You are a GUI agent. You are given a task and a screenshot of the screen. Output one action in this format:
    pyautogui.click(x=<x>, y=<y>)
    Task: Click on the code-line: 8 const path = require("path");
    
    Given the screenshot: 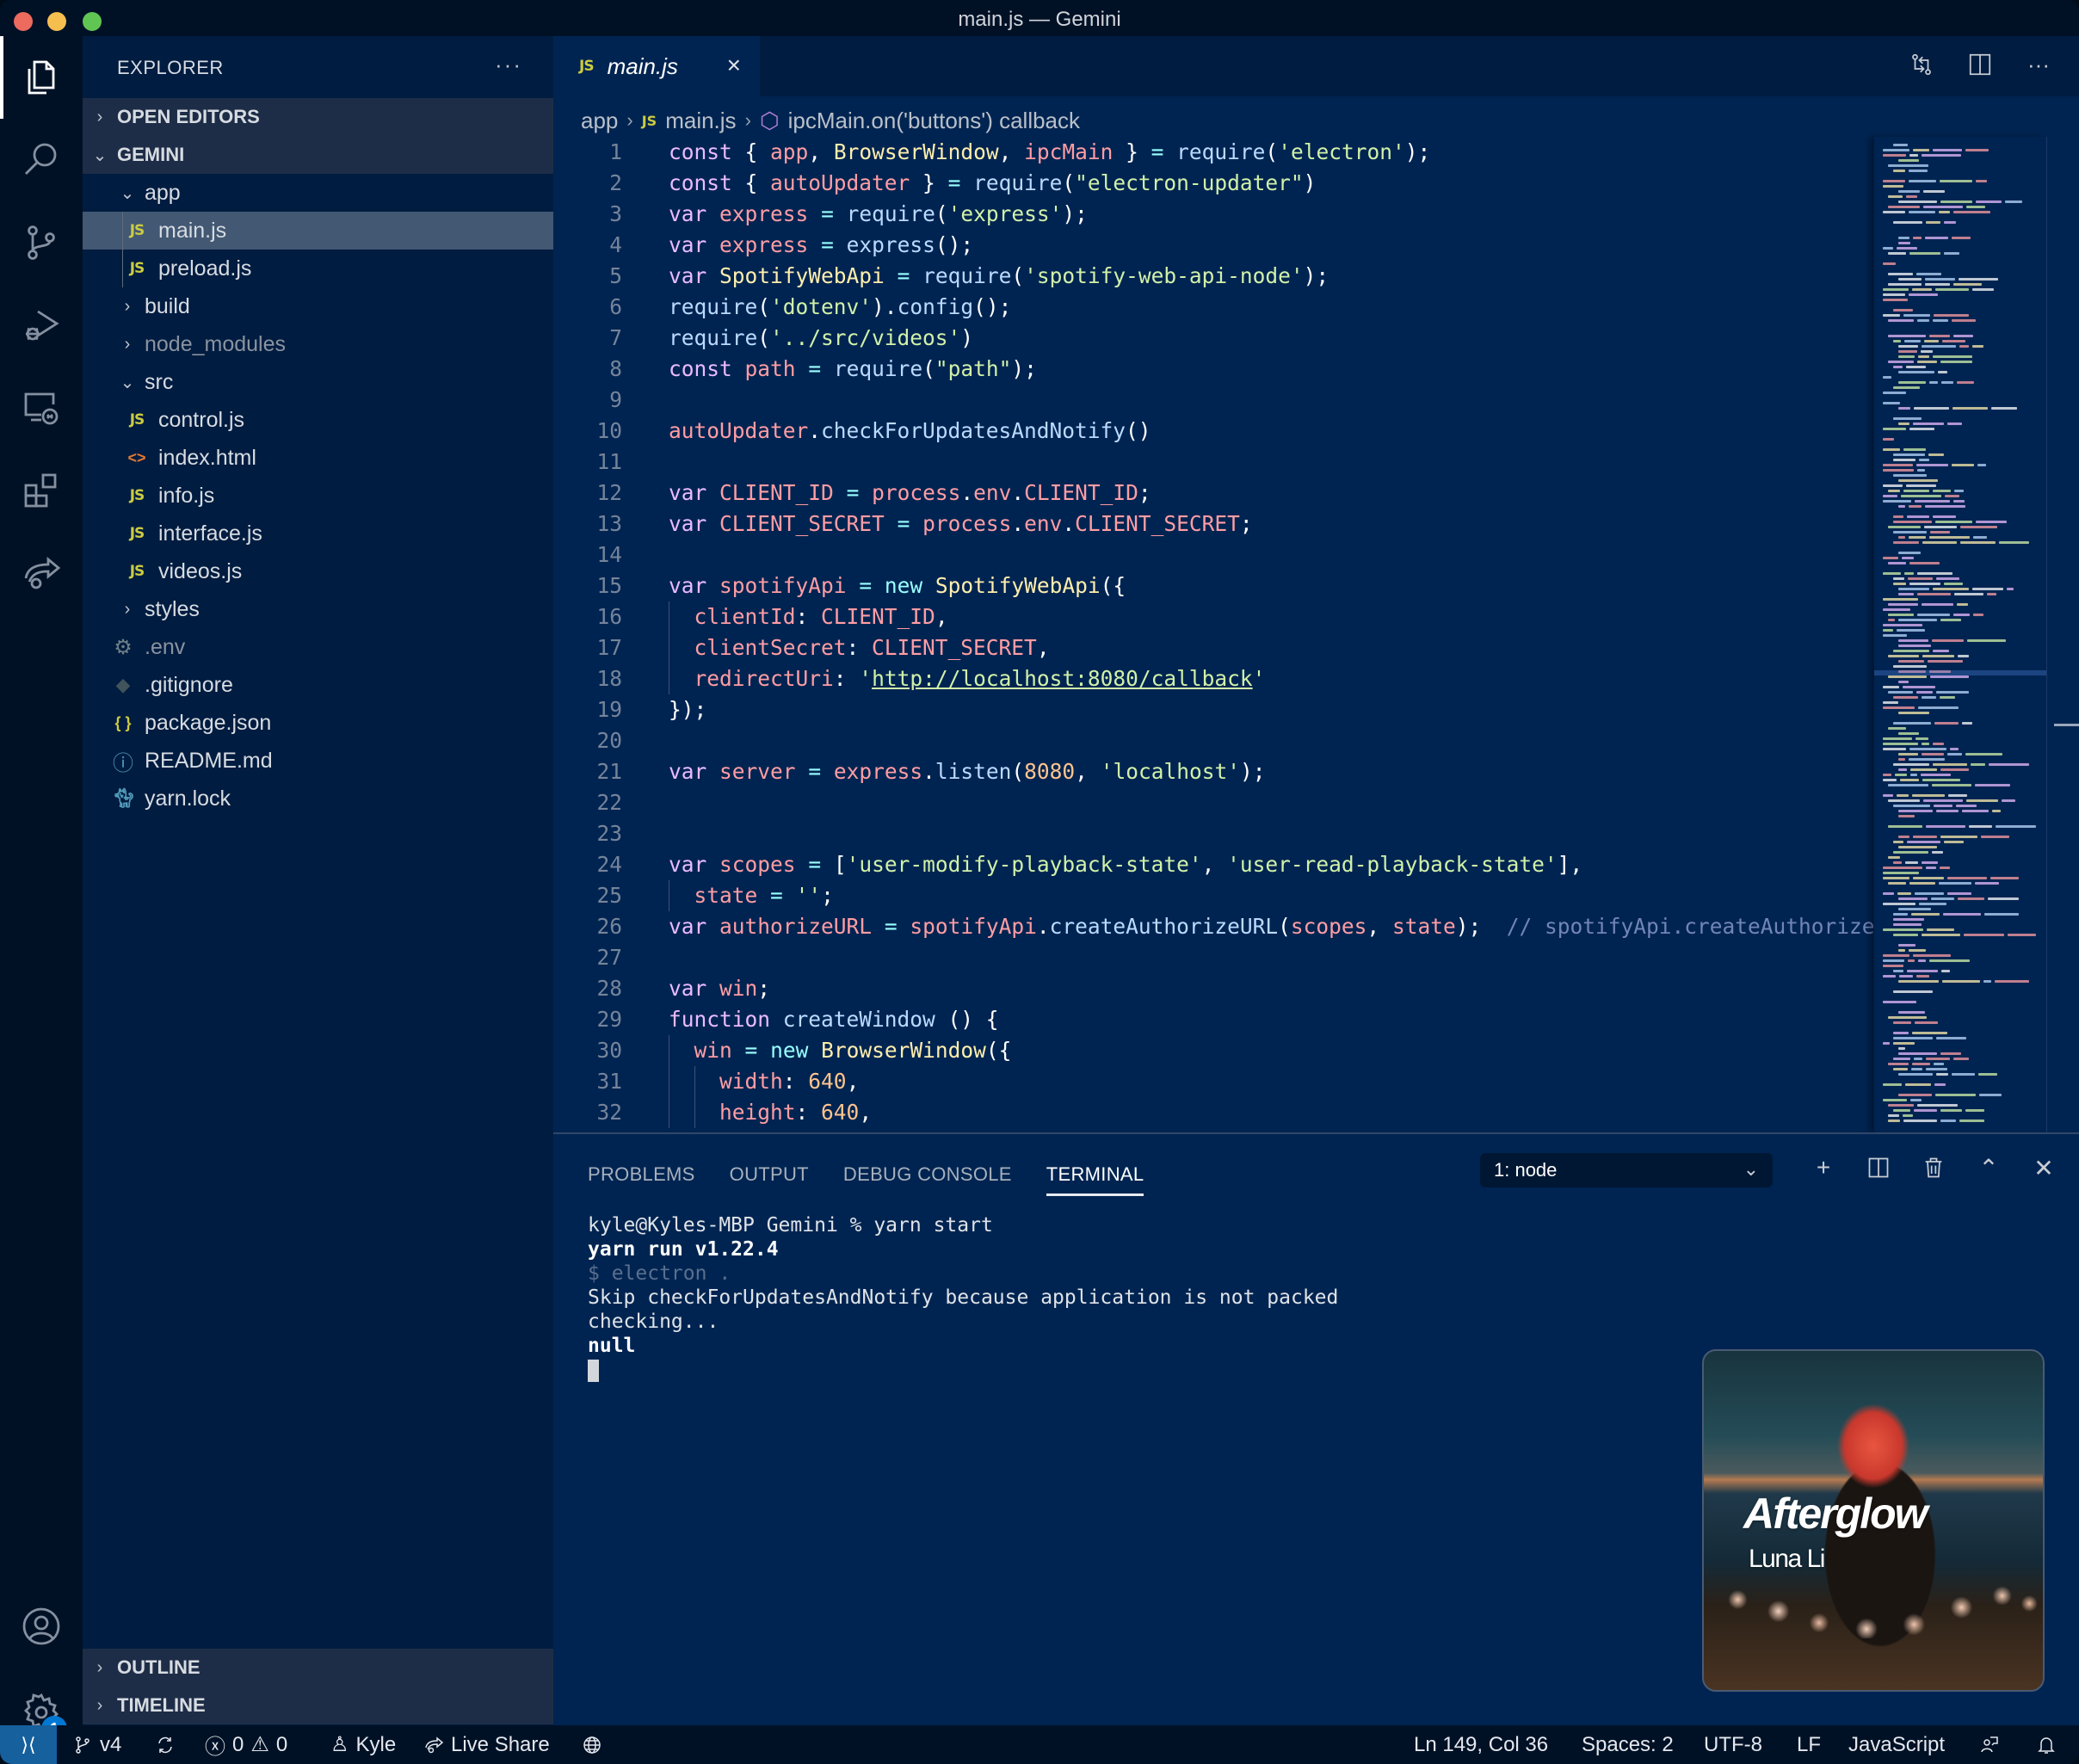 What is the action you would take?
    pyautogui.click(x=1213, y=369)
    